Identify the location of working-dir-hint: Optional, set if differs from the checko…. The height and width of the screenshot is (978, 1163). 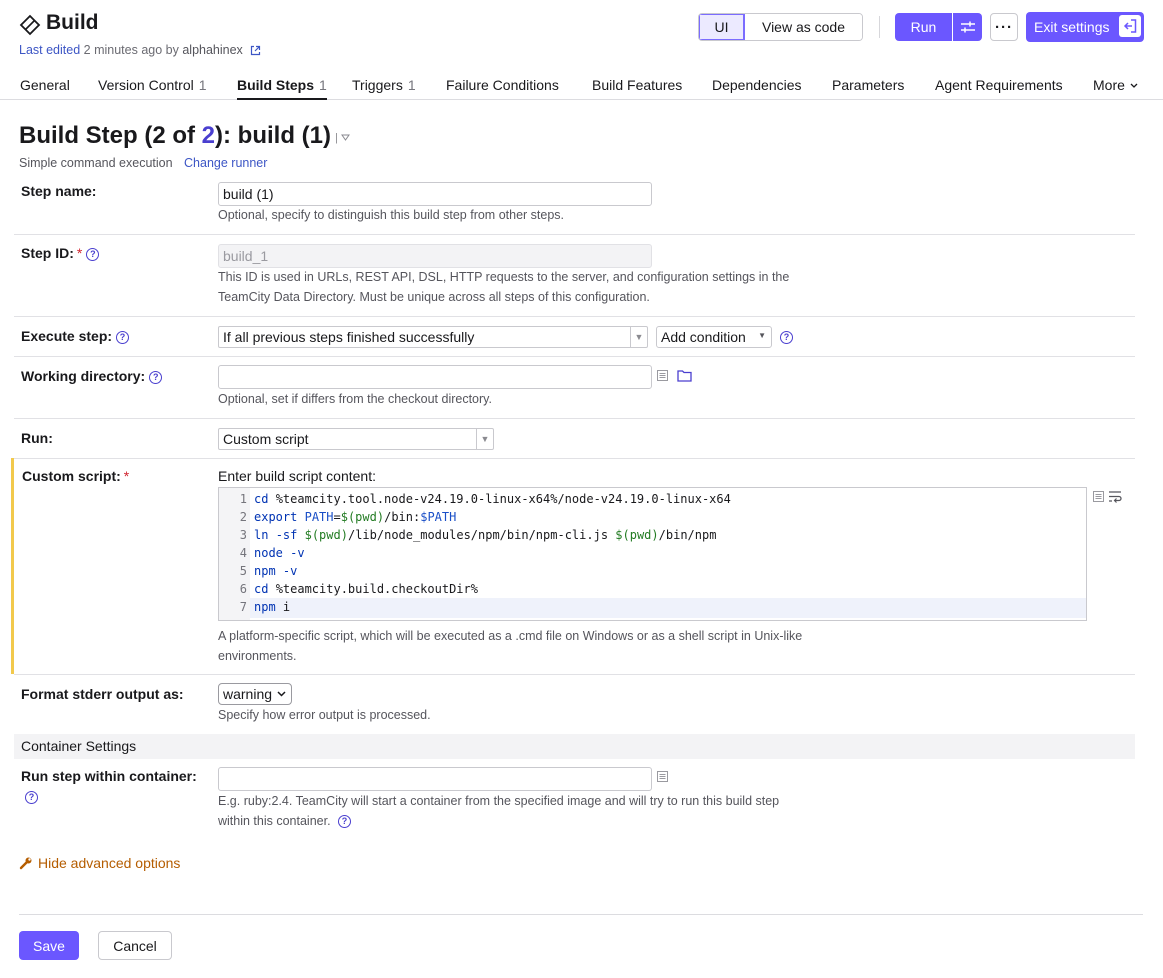
(355, 399).